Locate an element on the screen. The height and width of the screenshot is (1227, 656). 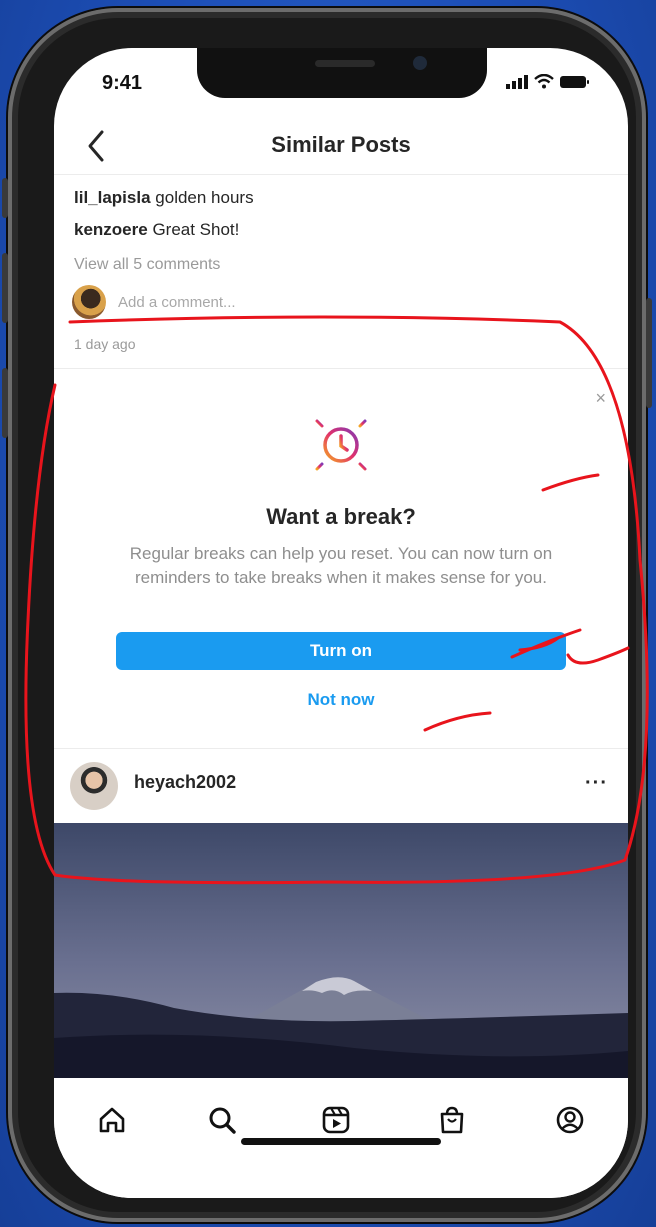
page-title: Similar Posts is located at coordinates (341, 144).